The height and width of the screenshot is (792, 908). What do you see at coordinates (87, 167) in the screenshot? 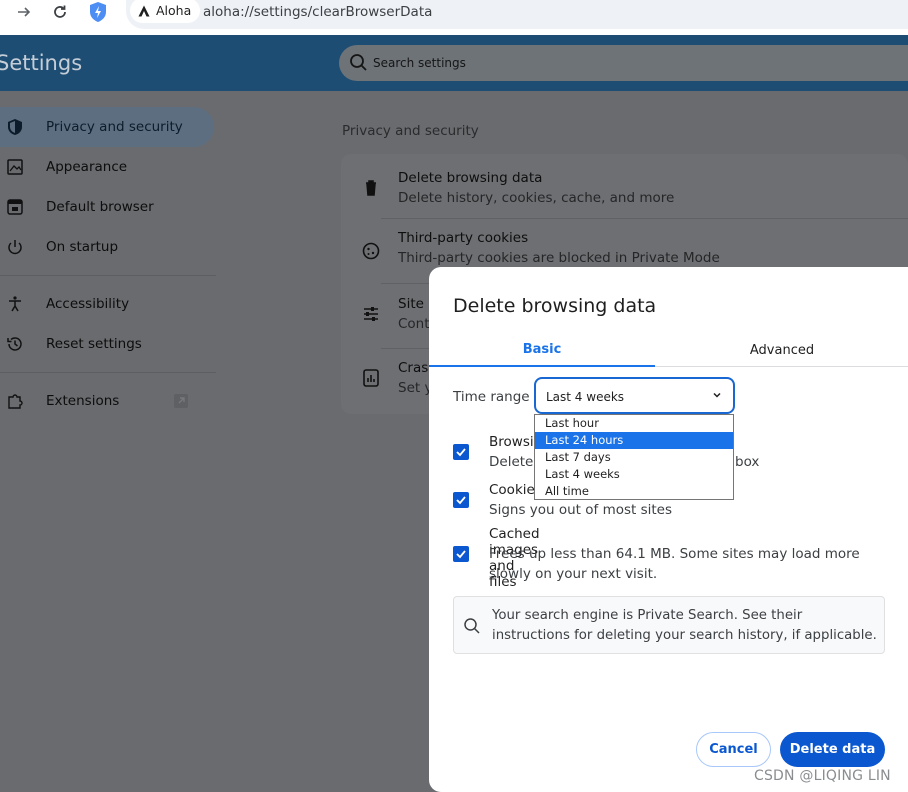
I see `sidebar-item-label: Appearance` at bounding box center [87, 167].